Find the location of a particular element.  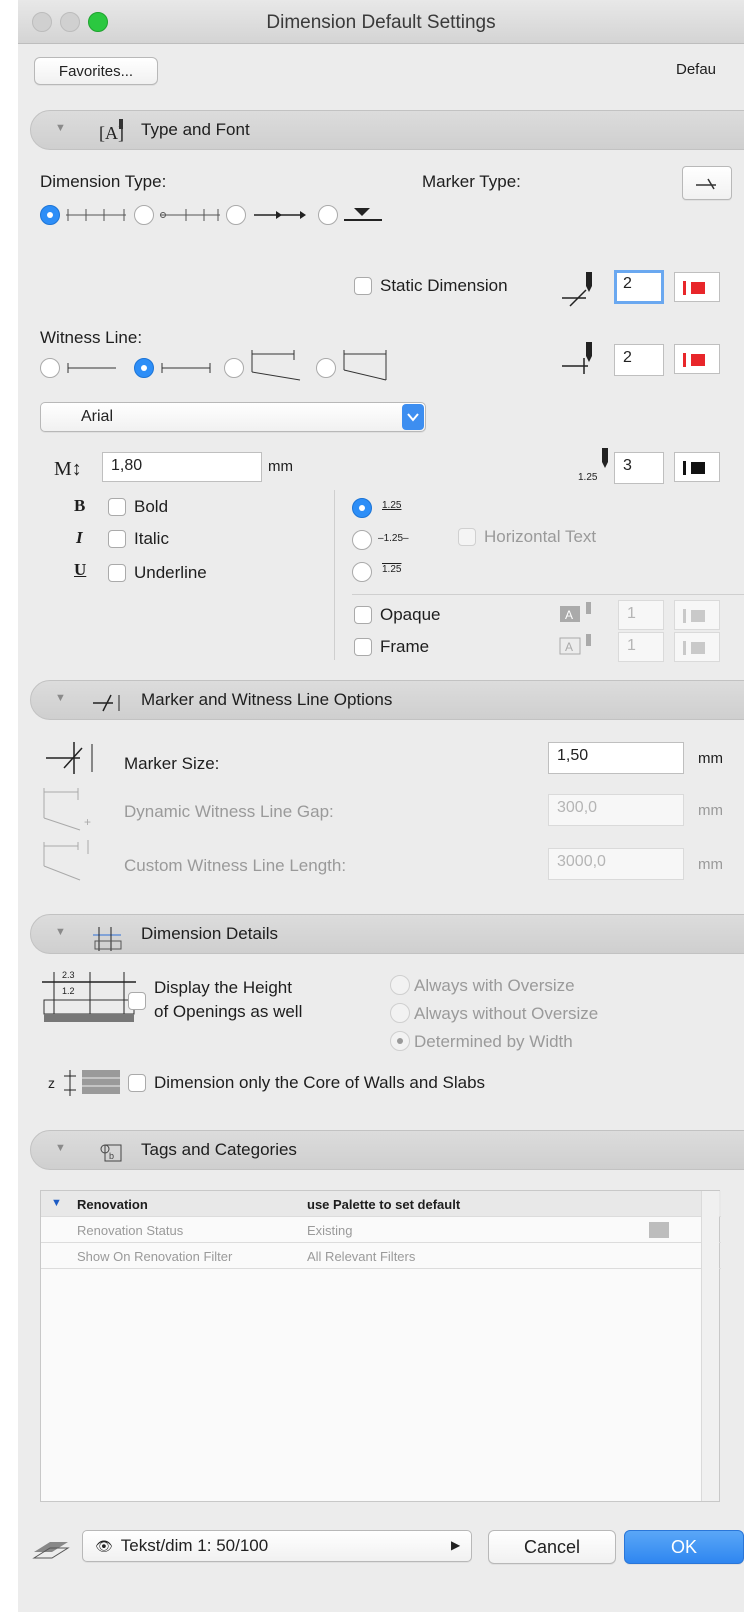

dimension-type-label: Dimension Type: is located at coordinates (103, 181).